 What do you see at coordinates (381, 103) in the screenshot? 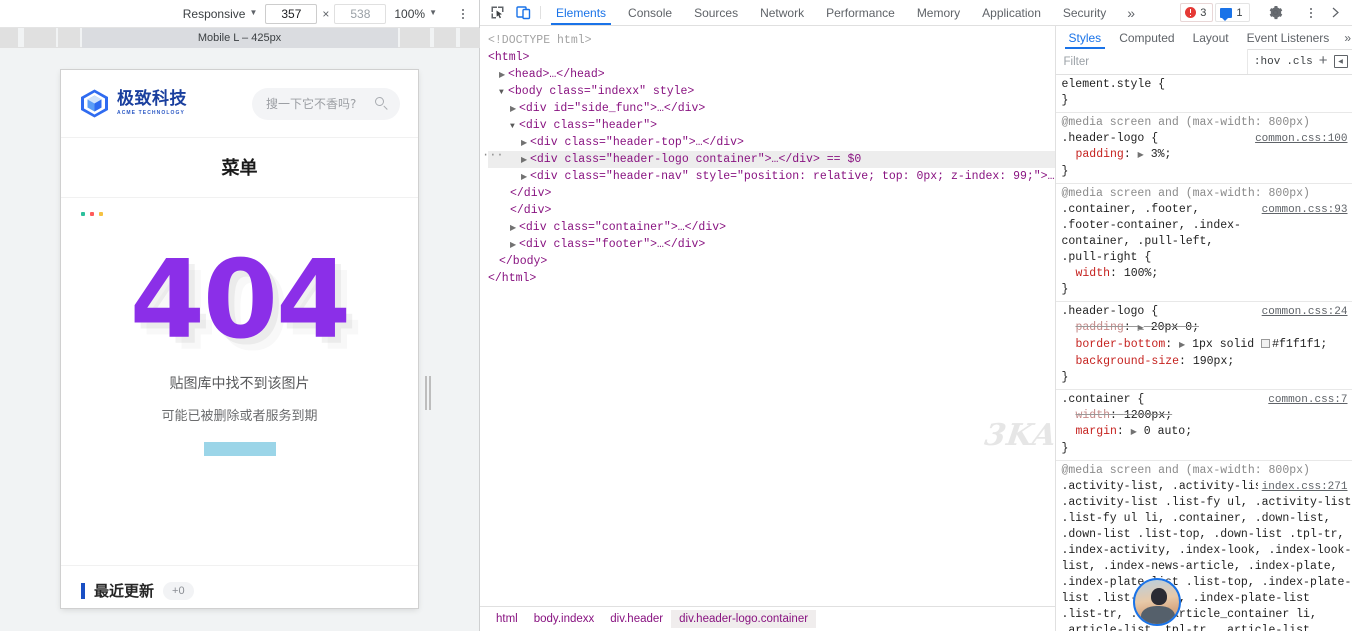
I see `search-icon` at bounding box center [381, 103].